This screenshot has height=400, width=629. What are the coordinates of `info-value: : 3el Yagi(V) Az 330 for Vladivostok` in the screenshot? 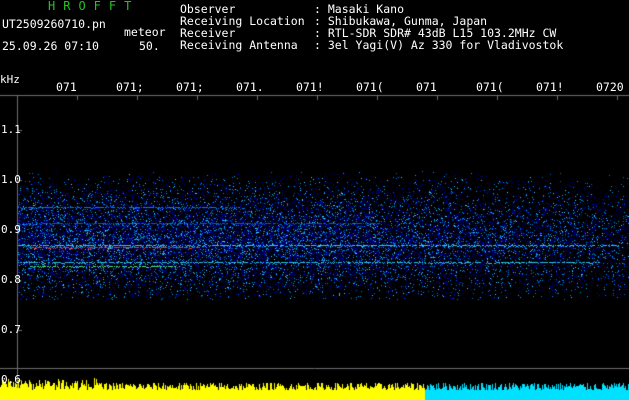 It's located at (439, 45).